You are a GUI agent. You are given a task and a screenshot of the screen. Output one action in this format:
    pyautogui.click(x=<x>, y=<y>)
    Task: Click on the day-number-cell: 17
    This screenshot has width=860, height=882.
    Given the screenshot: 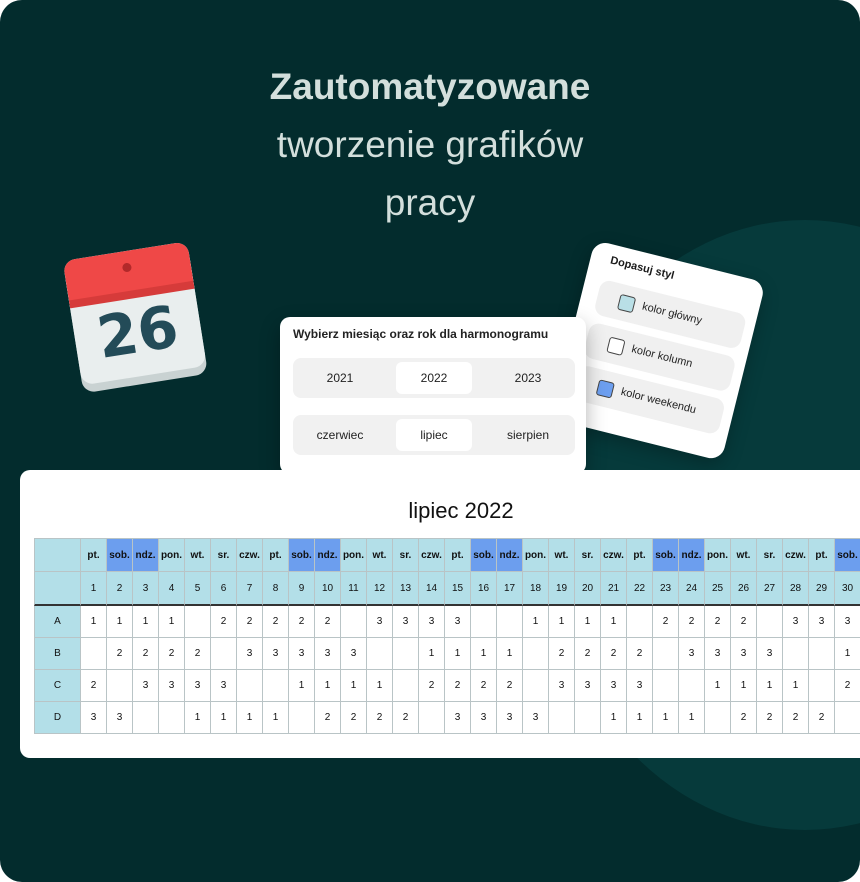 What is the action you would take?
    pyautogui.click(x=510, y=589)
    